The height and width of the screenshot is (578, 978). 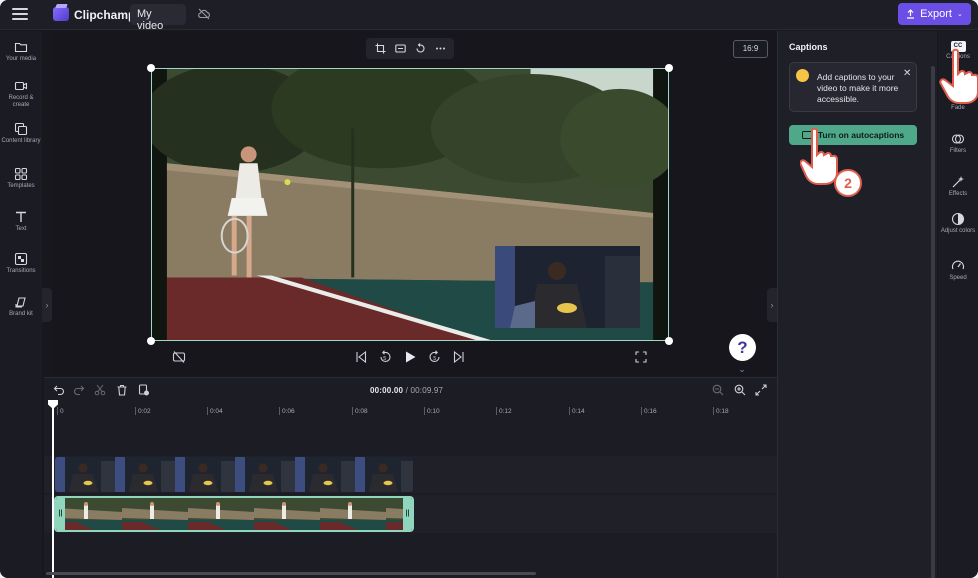 I want to click on picture-in-picture-clip, so click(x=567, y=287).